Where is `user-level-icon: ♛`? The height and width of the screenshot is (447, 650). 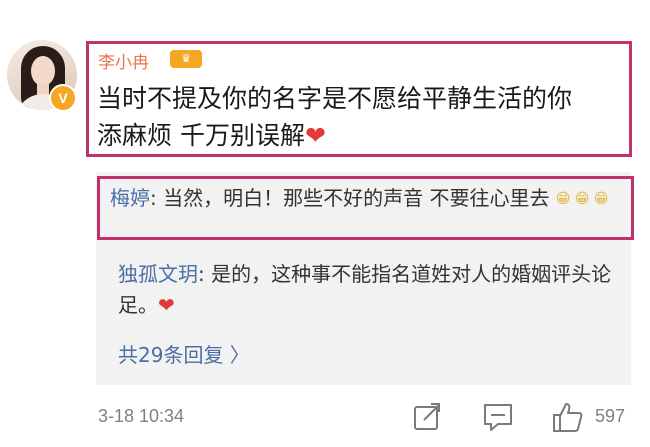
user-level-icon: ♛ is located at coordinates (186, 59).